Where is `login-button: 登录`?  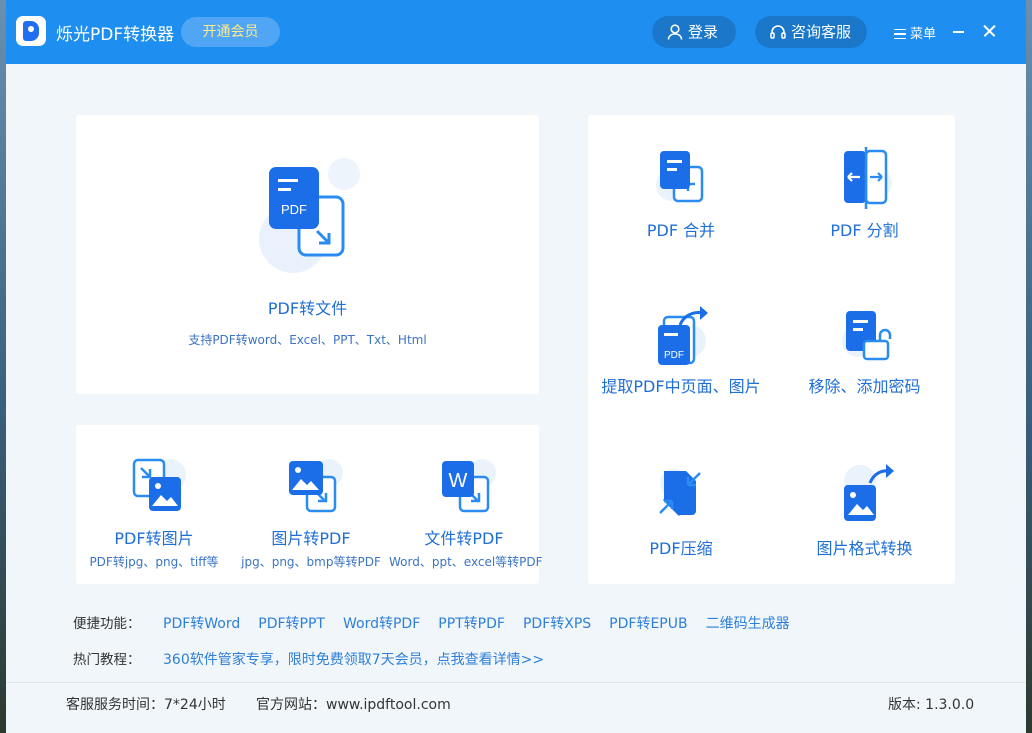 login-button: 登录 is located at coordinates (694, 32).